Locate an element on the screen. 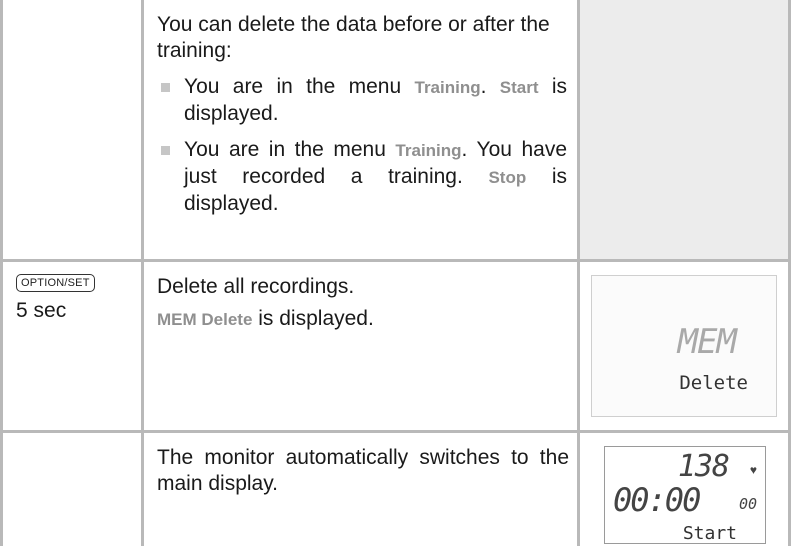  lcd-display-image: 138 ♥ 00:00 00 Start is located at coordinates (685, 495).